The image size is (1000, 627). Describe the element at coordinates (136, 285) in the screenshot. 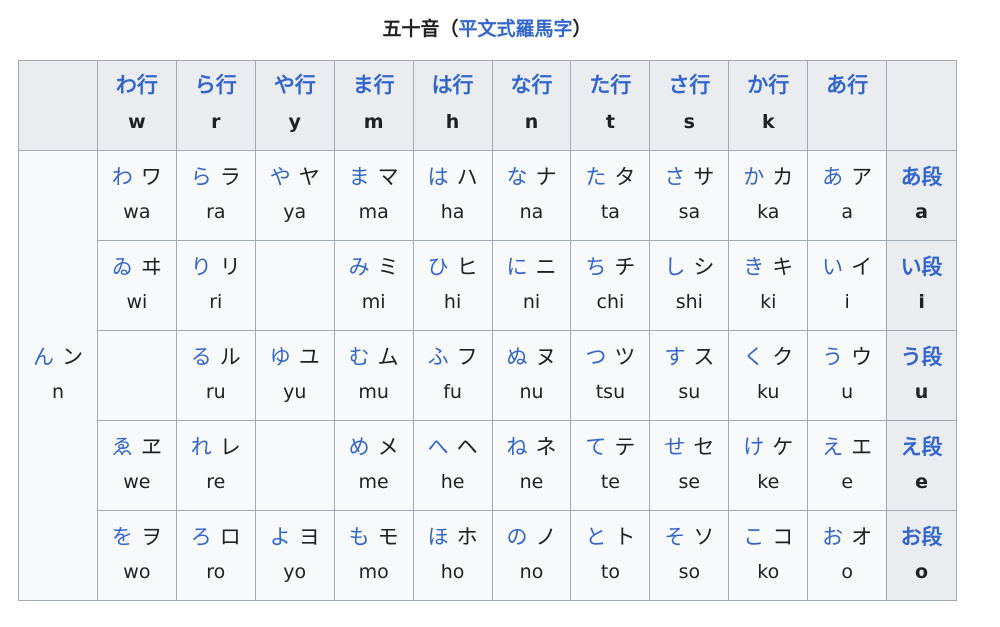

I see `kana-cell: ゐヰ wi` at that location.